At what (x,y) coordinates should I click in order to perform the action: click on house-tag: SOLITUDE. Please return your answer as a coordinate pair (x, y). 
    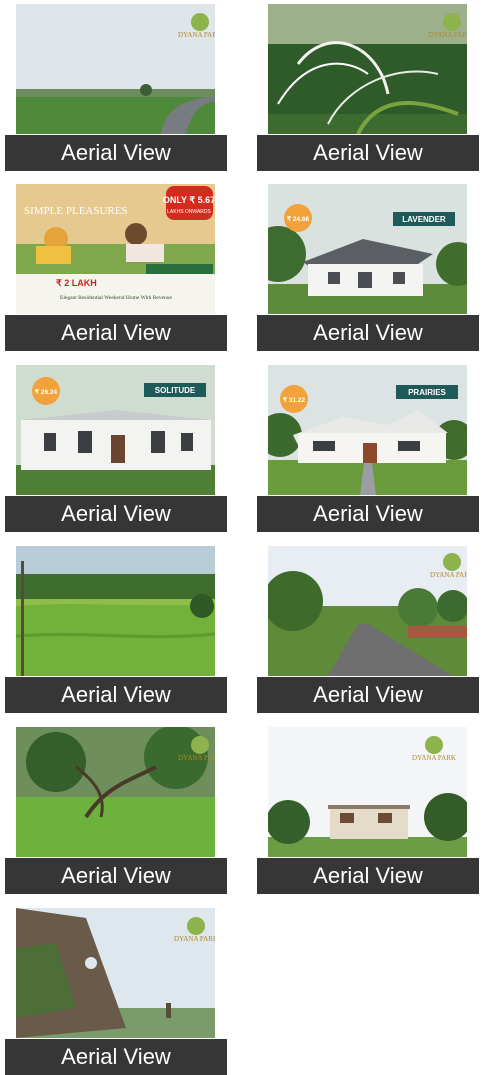
    Looking at the image, I should click on (175, 390).